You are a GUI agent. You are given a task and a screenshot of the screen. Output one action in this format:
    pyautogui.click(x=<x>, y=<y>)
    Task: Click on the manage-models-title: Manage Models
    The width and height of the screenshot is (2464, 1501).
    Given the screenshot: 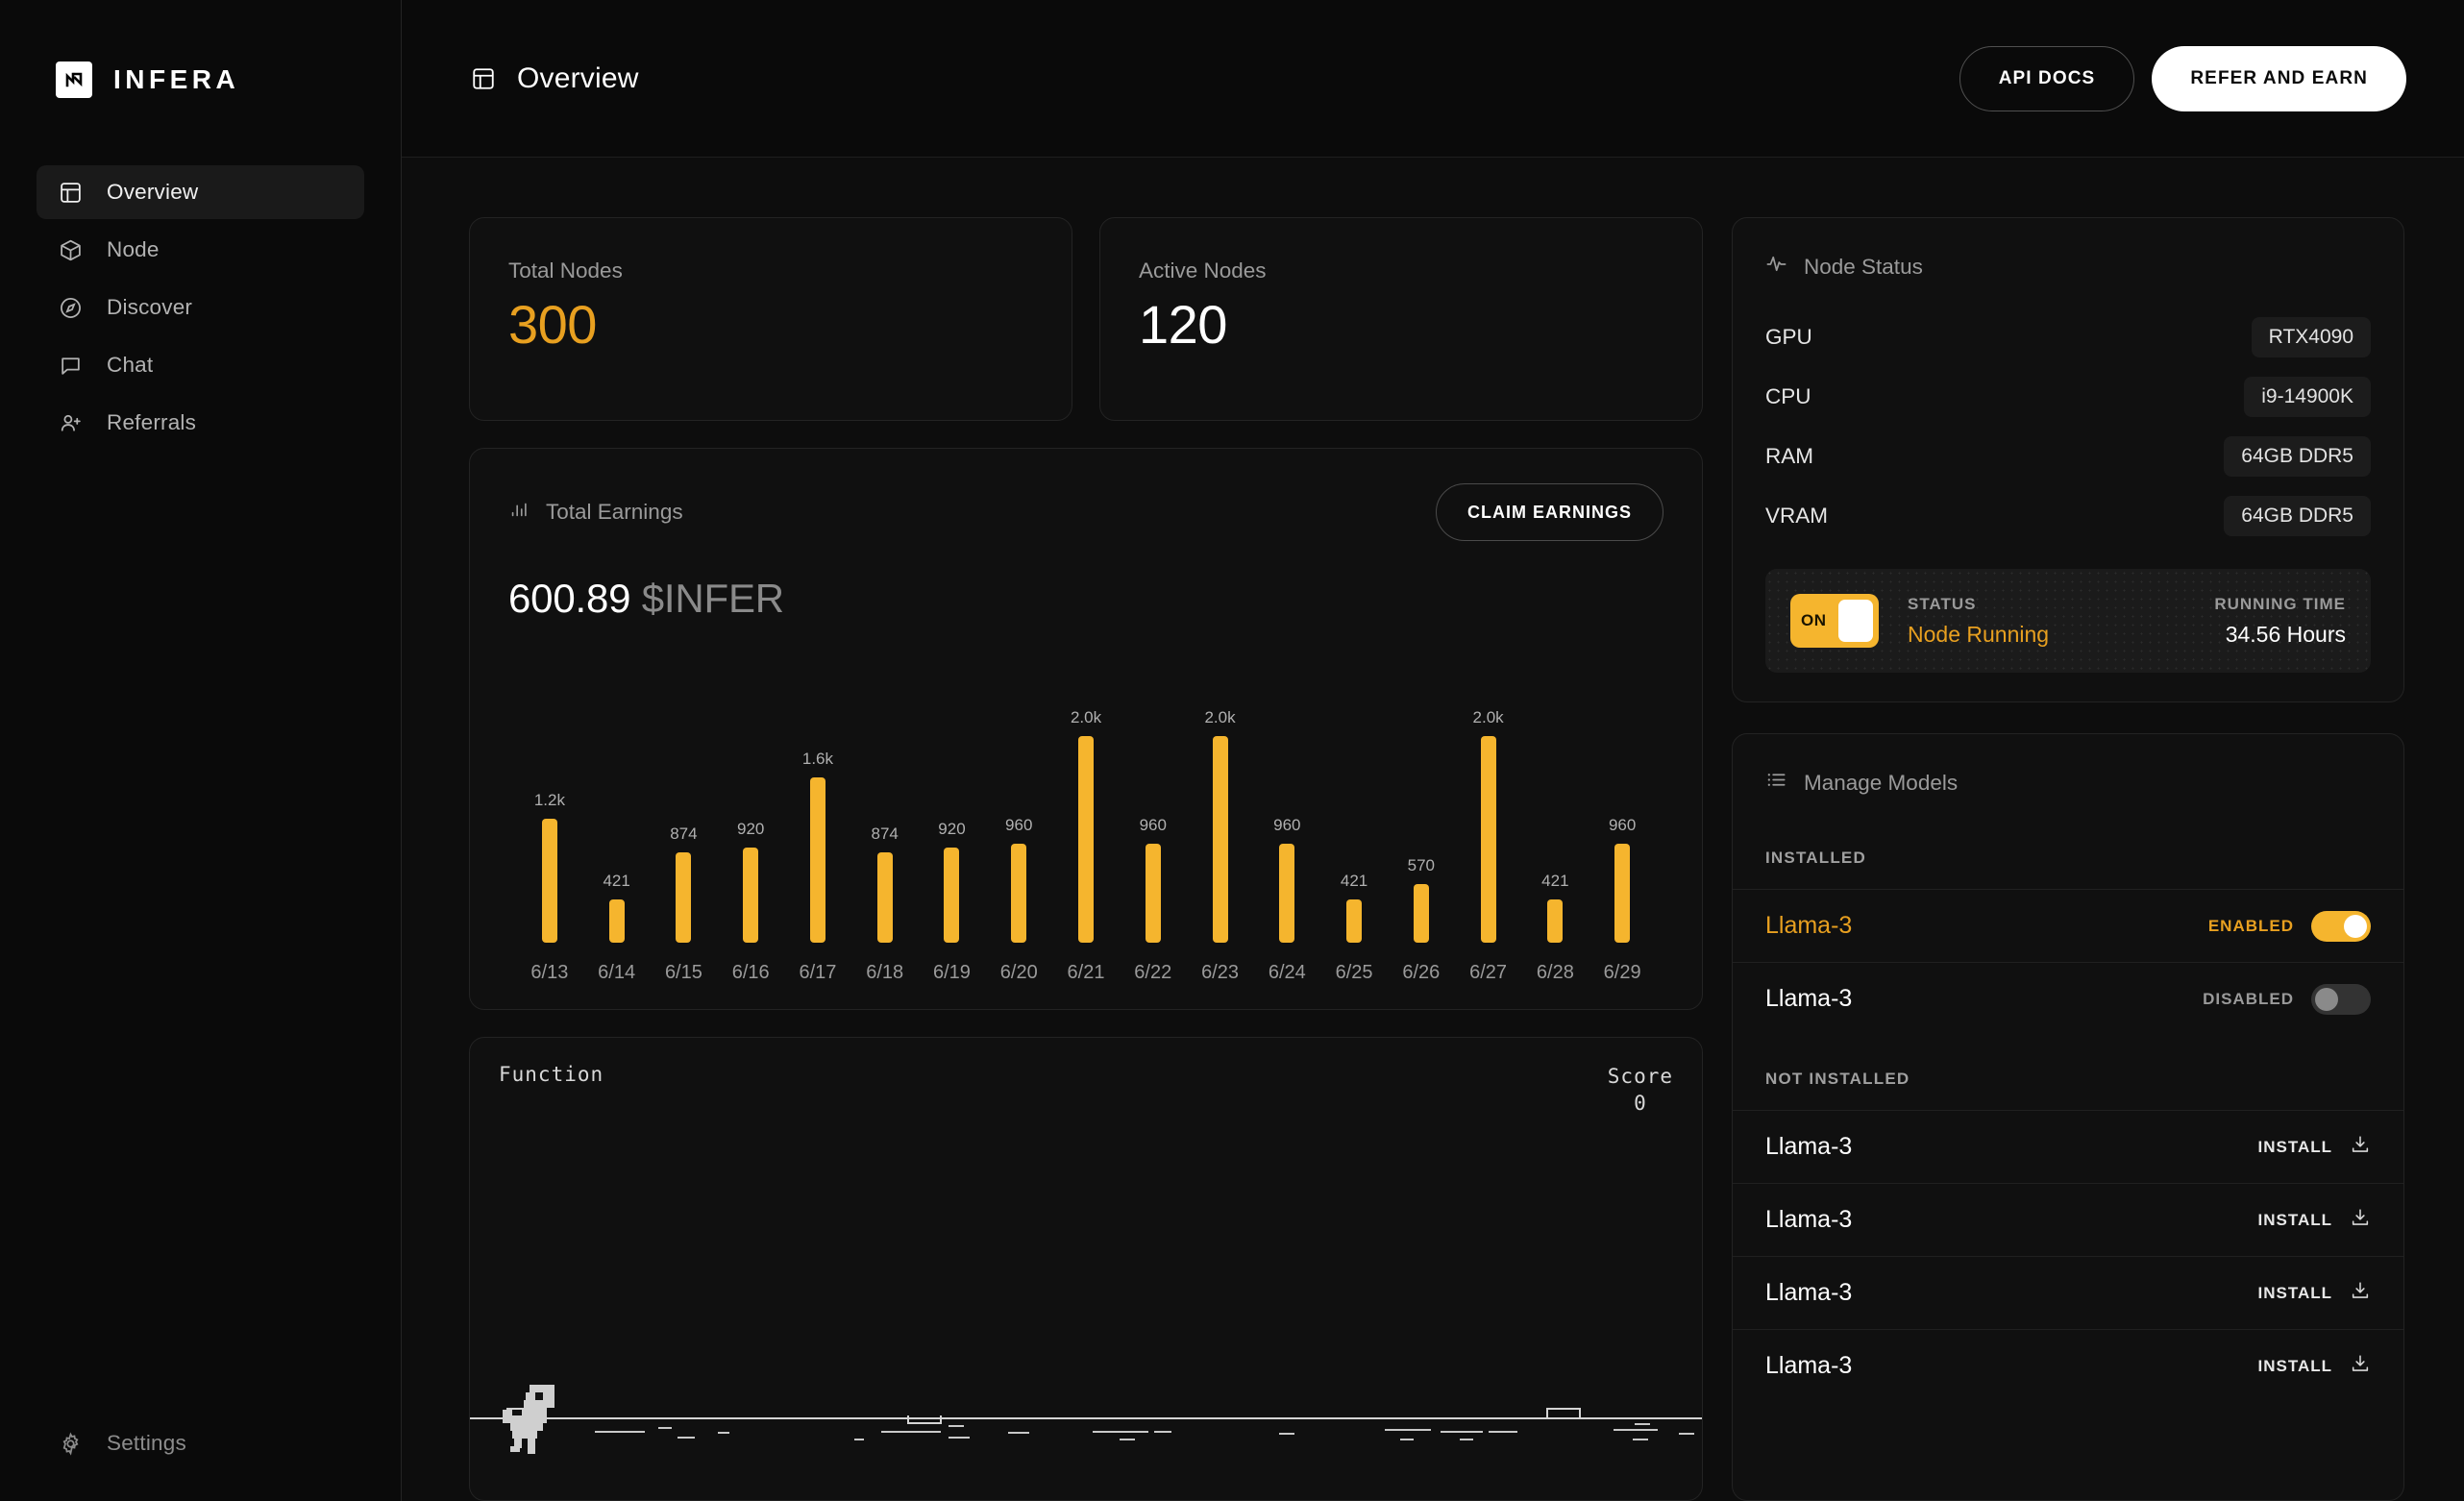 What is the action you would take?
    pyautogui.click(x=1881, y=782)
    